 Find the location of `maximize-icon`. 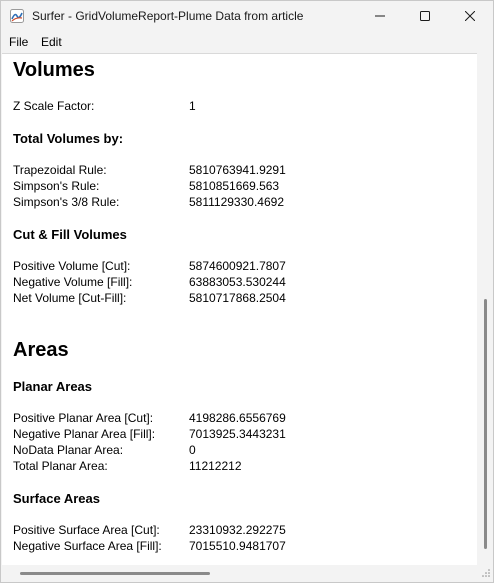

maximize-icon is located at coordinates (425, 16).